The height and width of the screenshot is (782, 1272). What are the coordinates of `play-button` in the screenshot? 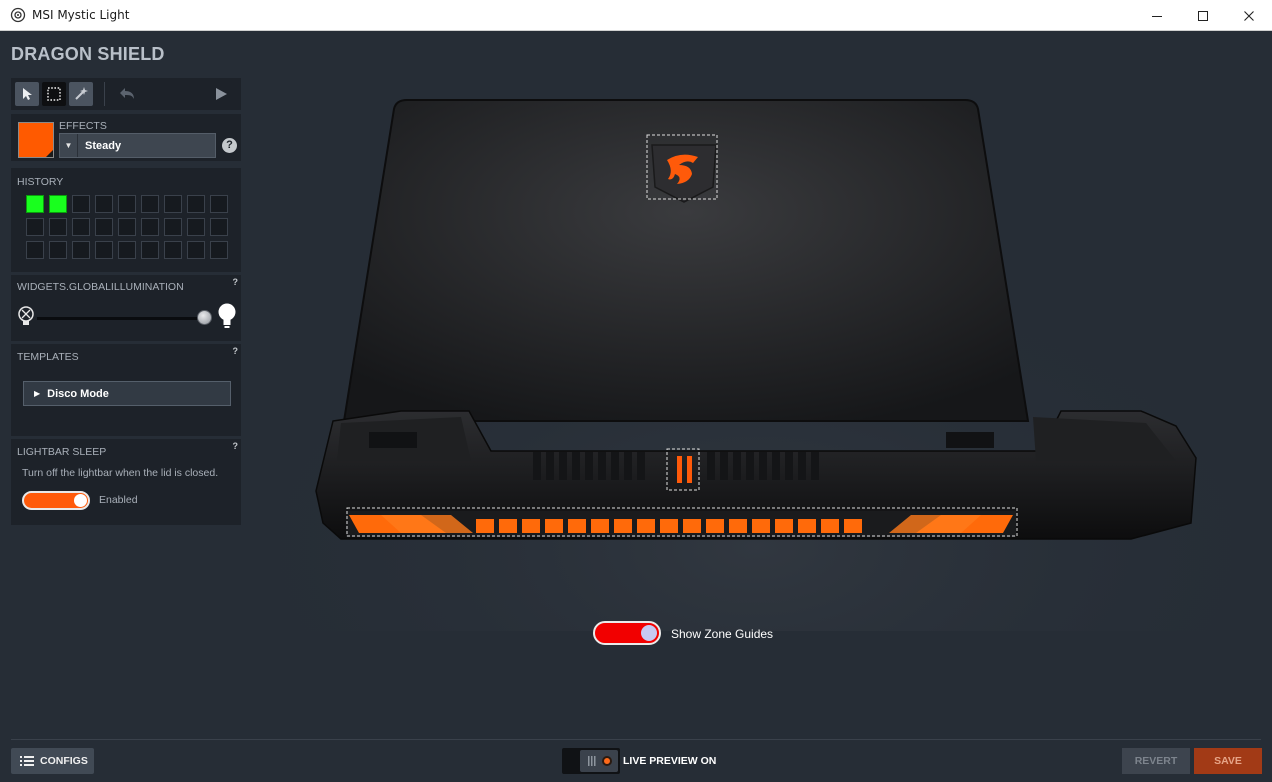 It's located at (221, 94).